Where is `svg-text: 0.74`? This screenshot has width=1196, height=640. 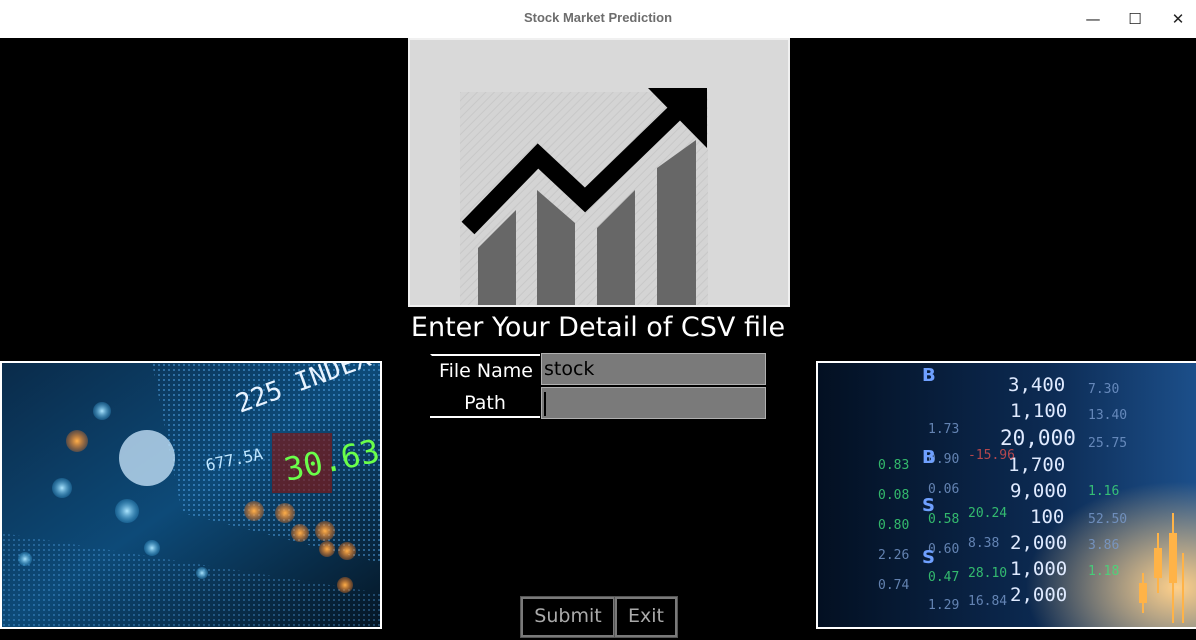 svg-text: 0.74 is located at coordinates (893, 585).